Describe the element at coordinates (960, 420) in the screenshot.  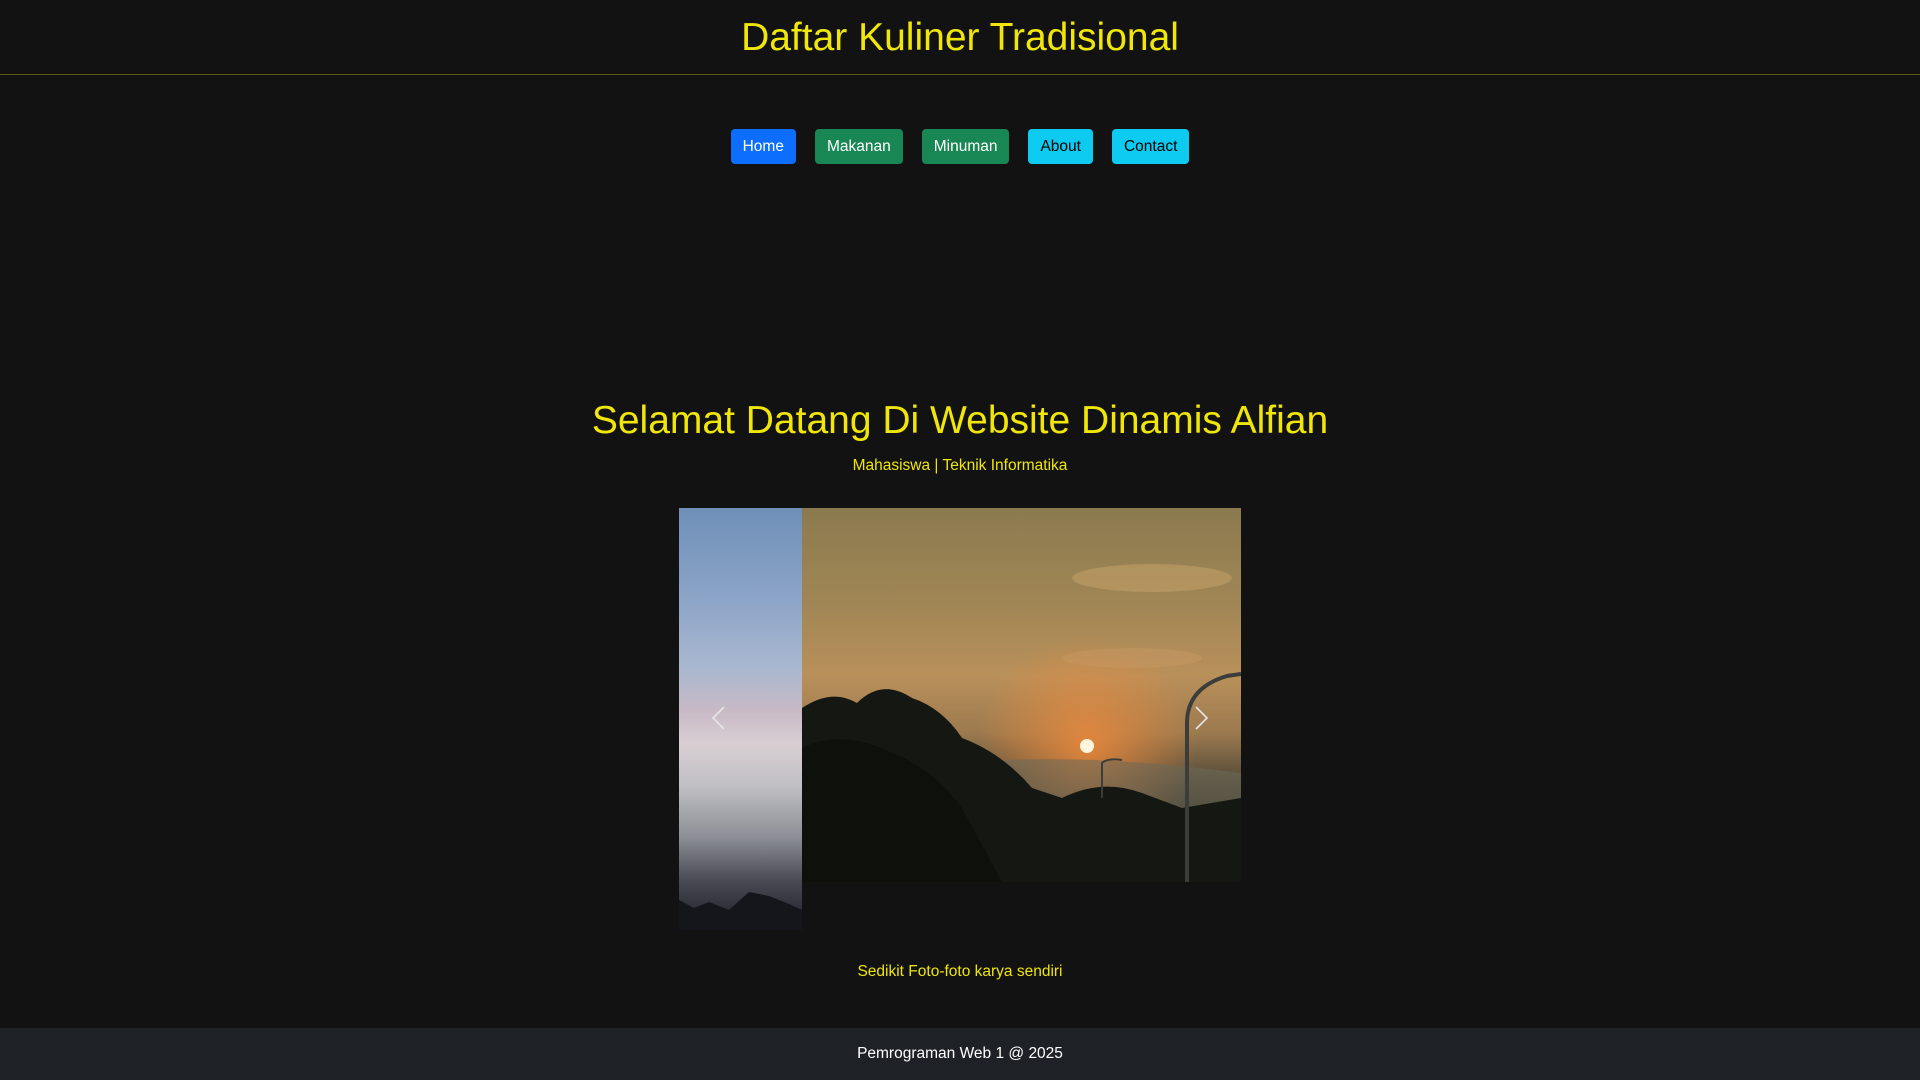
I see `hero-title: Selamat Datang Di Website Dinamis Alfian` at that location.